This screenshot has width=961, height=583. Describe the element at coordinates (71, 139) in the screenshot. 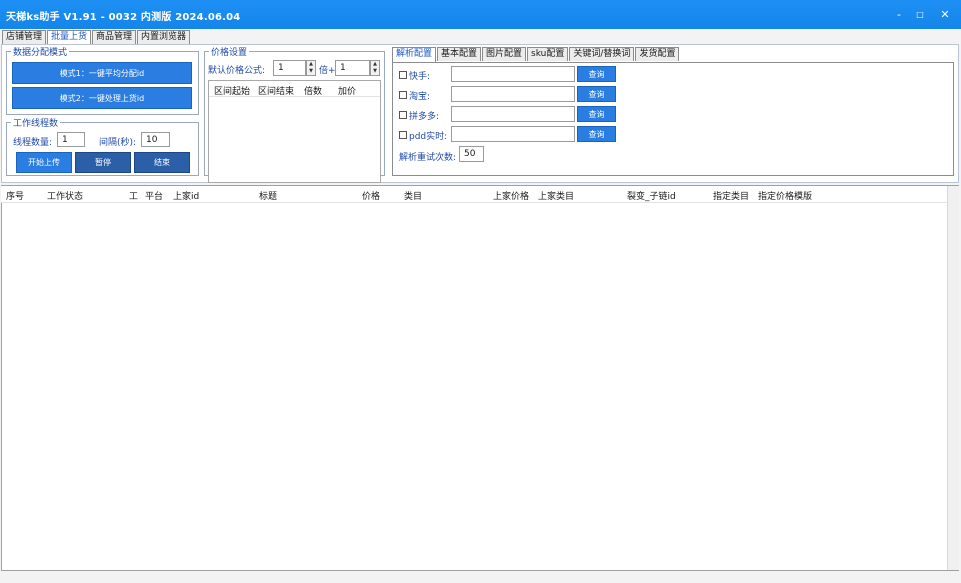

I see `thread-count-input: 1` at that location.